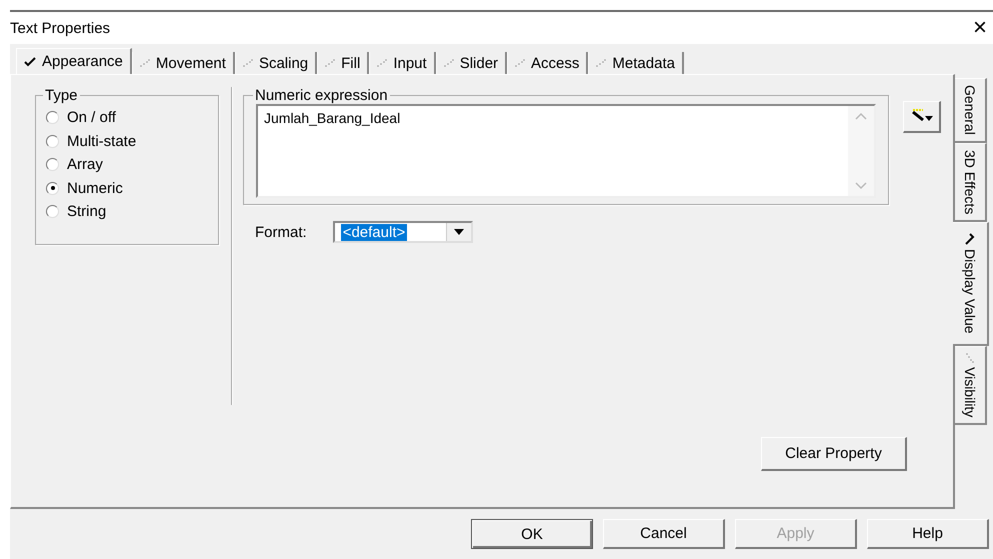  Describe the element at coordinates (636, 63) in the screenshot. I see `tab: Metadata` at that location.